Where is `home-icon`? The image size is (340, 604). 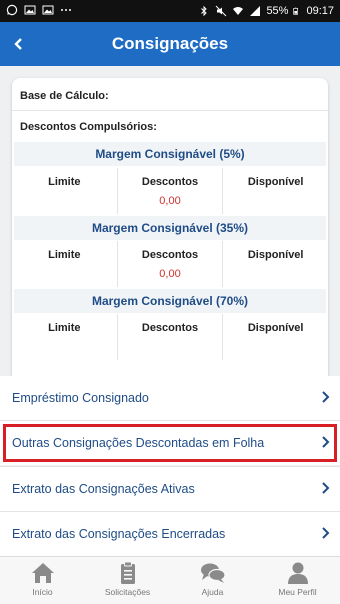 home-icon is located at coordinates (42, 573).